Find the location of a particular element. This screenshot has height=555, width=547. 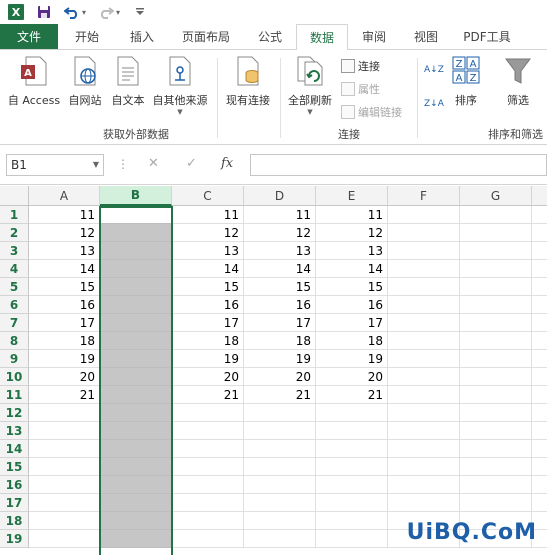

cell-h1 is located at coordinates (539, 215).